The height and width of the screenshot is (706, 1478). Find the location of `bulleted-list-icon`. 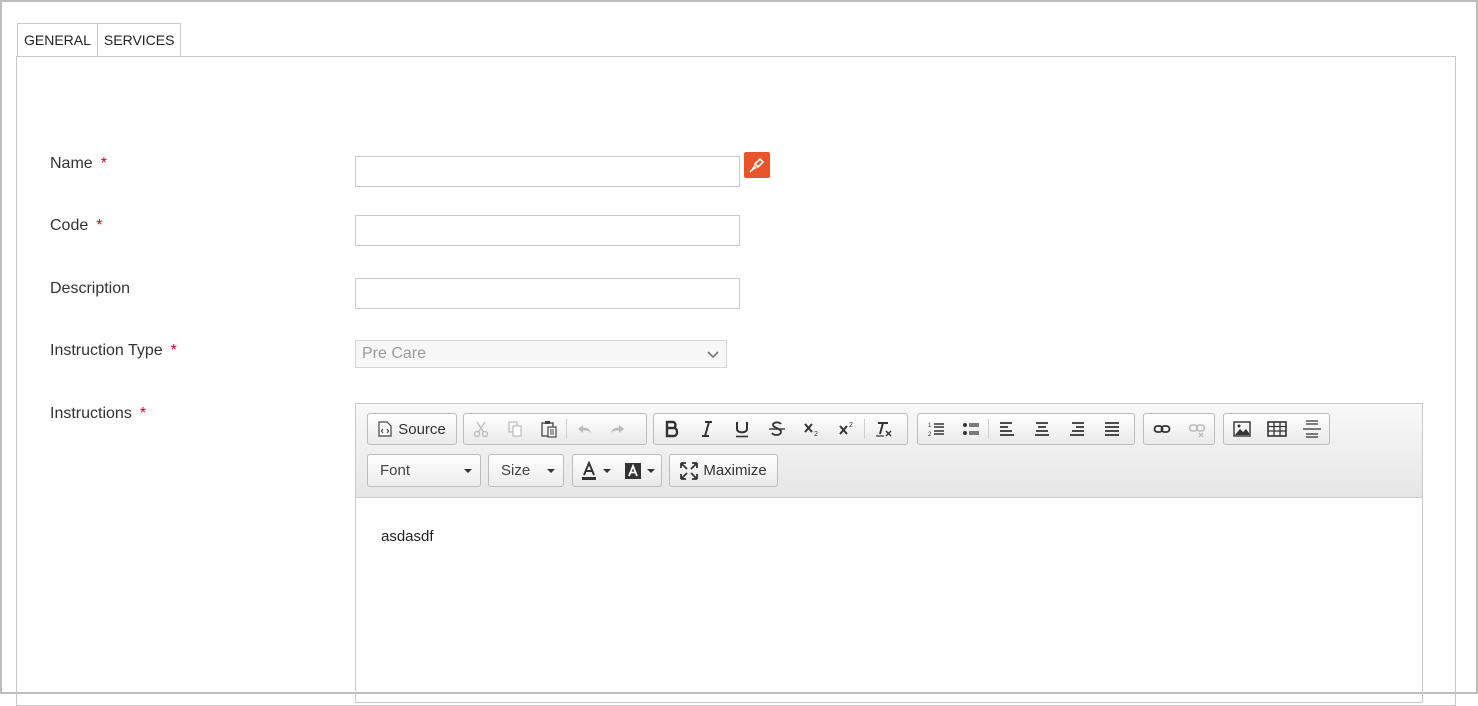

bulleted-list-icon is located at coordinates (970, 429).